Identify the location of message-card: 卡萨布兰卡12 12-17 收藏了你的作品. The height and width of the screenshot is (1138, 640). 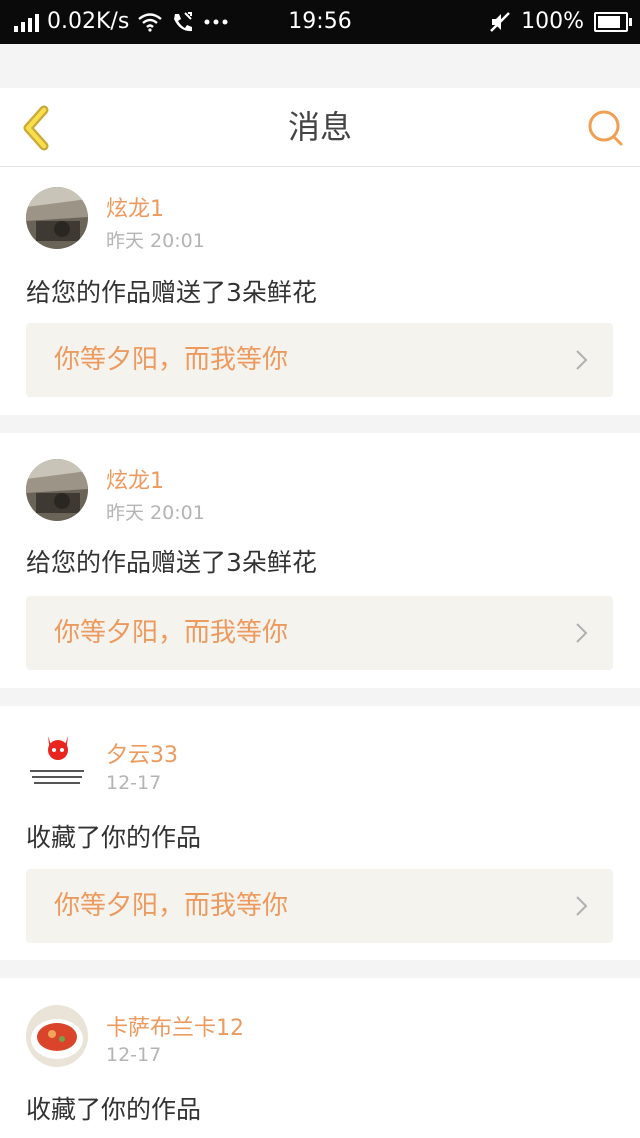
(320, 1058).